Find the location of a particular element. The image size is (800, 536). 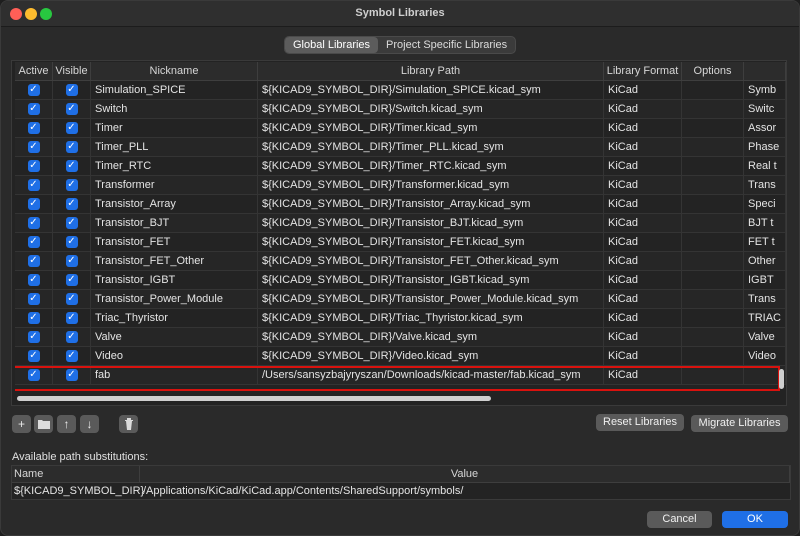

library-path-cell: ${KICAD9_SYMBOL_DIR}/Timer_RTC.kicad_sym is located at coordinates (431, 166).